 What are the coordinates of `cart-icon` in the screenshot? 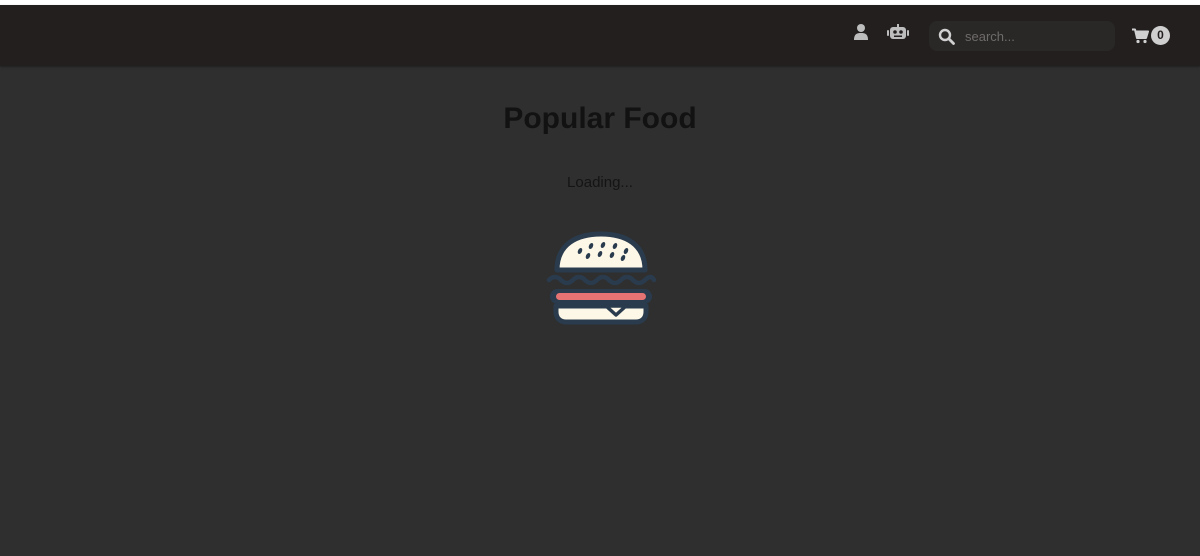 It's located at (1140, 38).